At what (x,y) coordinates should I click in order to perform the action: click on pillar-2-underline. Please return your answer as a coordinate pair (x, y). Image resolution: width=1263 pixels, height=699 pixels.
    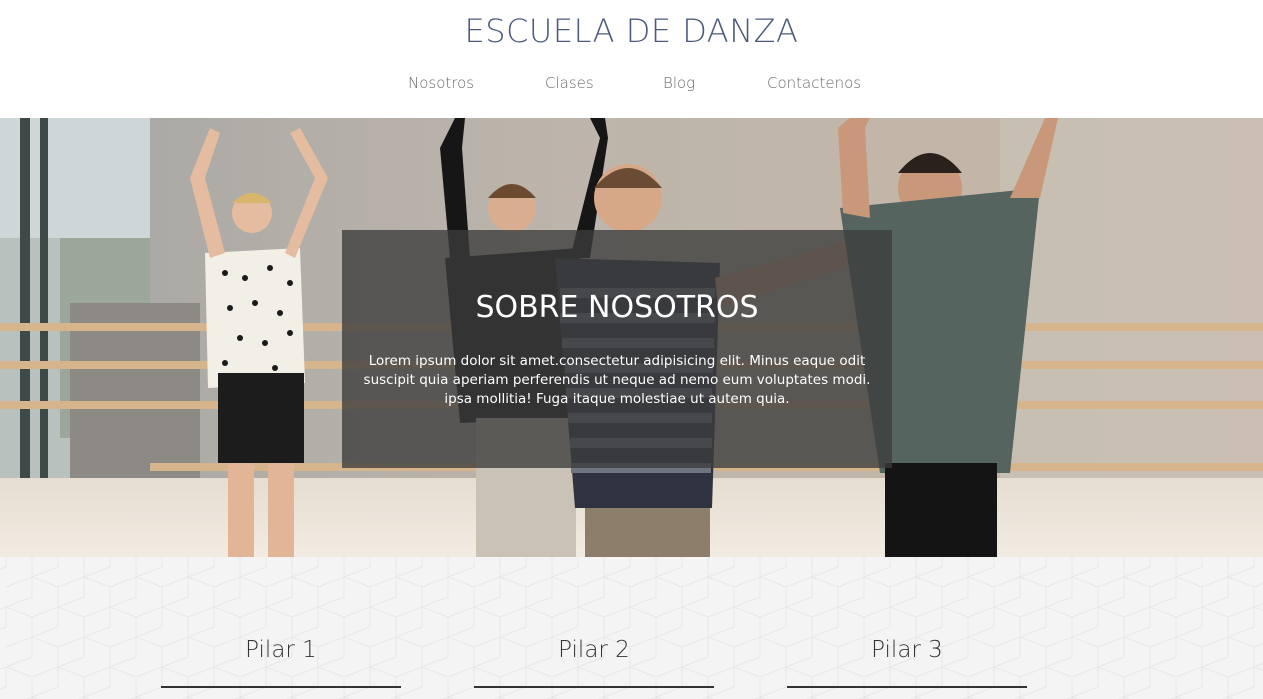
    Looking at the image, I should click on (594, 687).